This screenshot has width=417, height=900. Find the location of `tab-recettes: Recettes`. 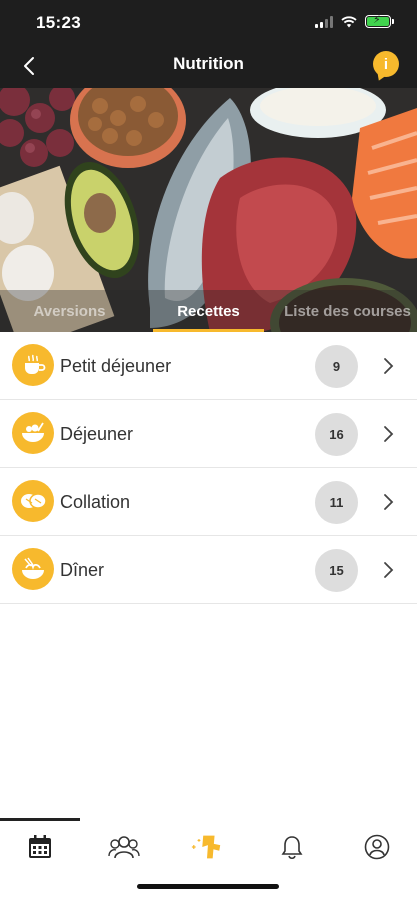

tab-recettes: Recettes is located at coordinates (208, 311).